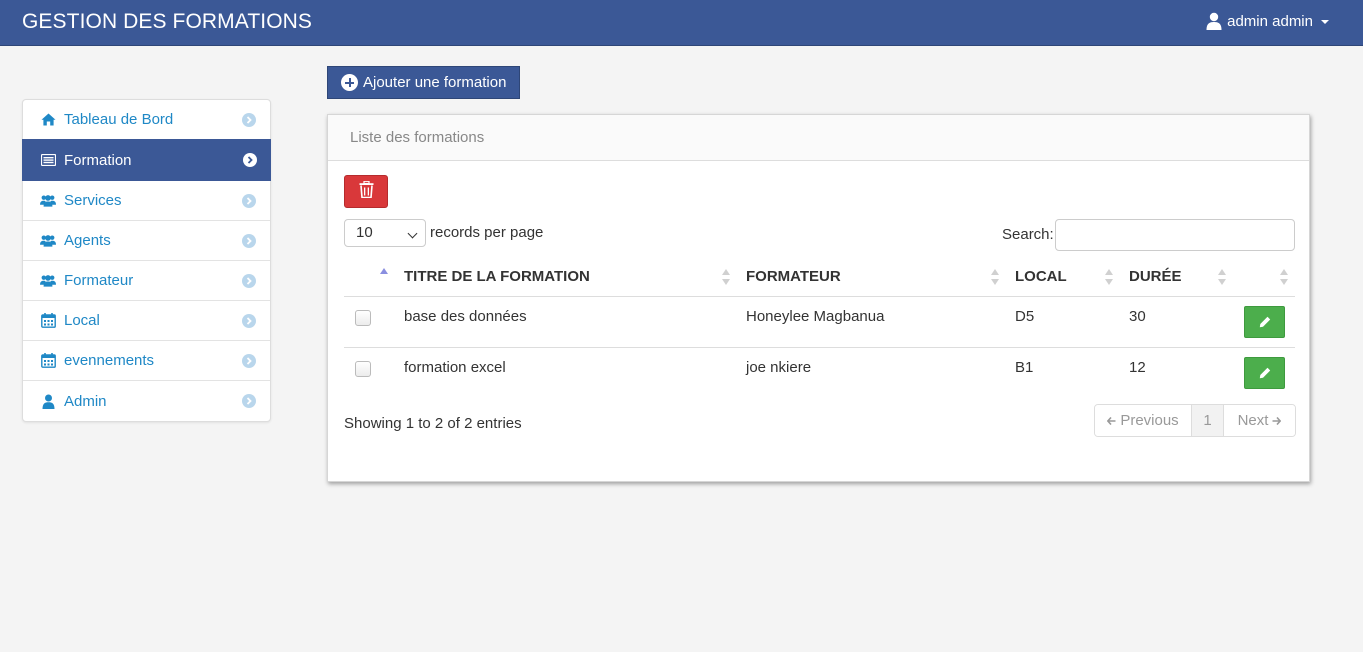  What do you see at coordinates (487, 232) in the screenshot?
I see `records-per-page-label: records per page` at bounding box center [487, 232].